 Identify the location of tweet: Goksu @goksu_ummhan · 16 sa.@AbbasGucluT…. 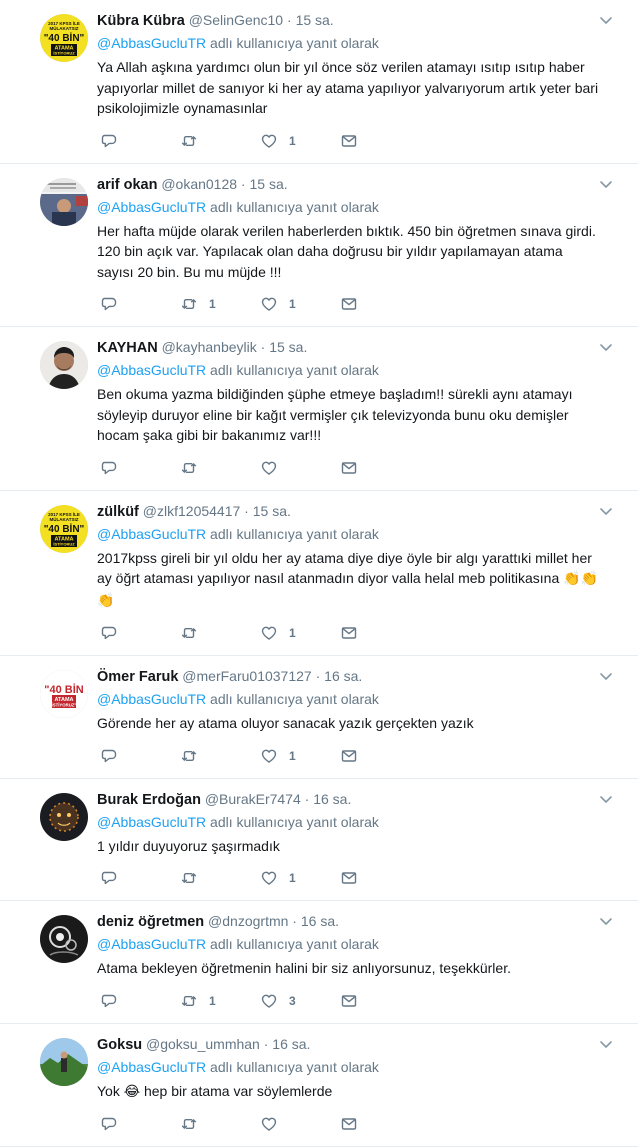
(319, 1085).